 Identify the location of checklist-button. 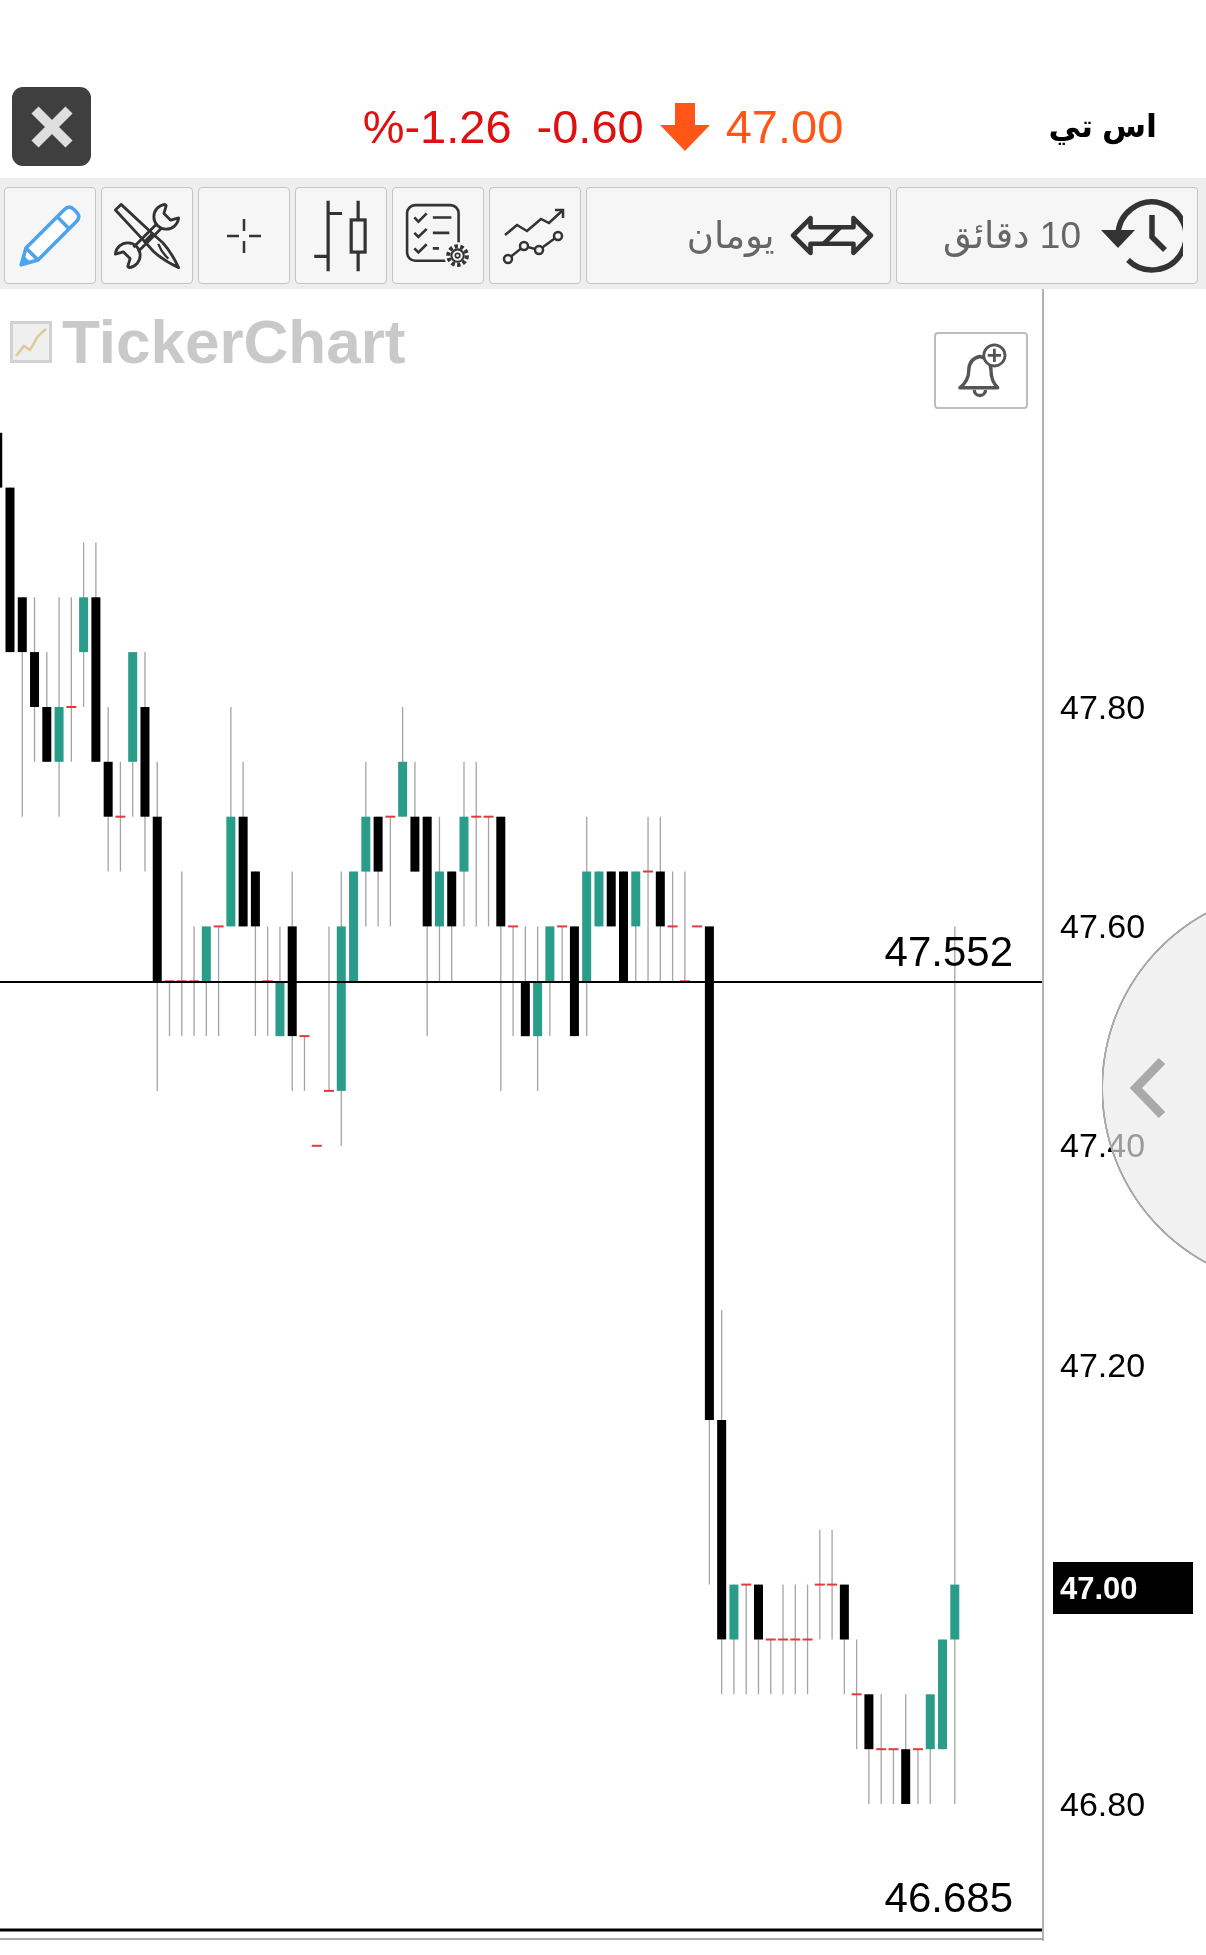
(438, 235).